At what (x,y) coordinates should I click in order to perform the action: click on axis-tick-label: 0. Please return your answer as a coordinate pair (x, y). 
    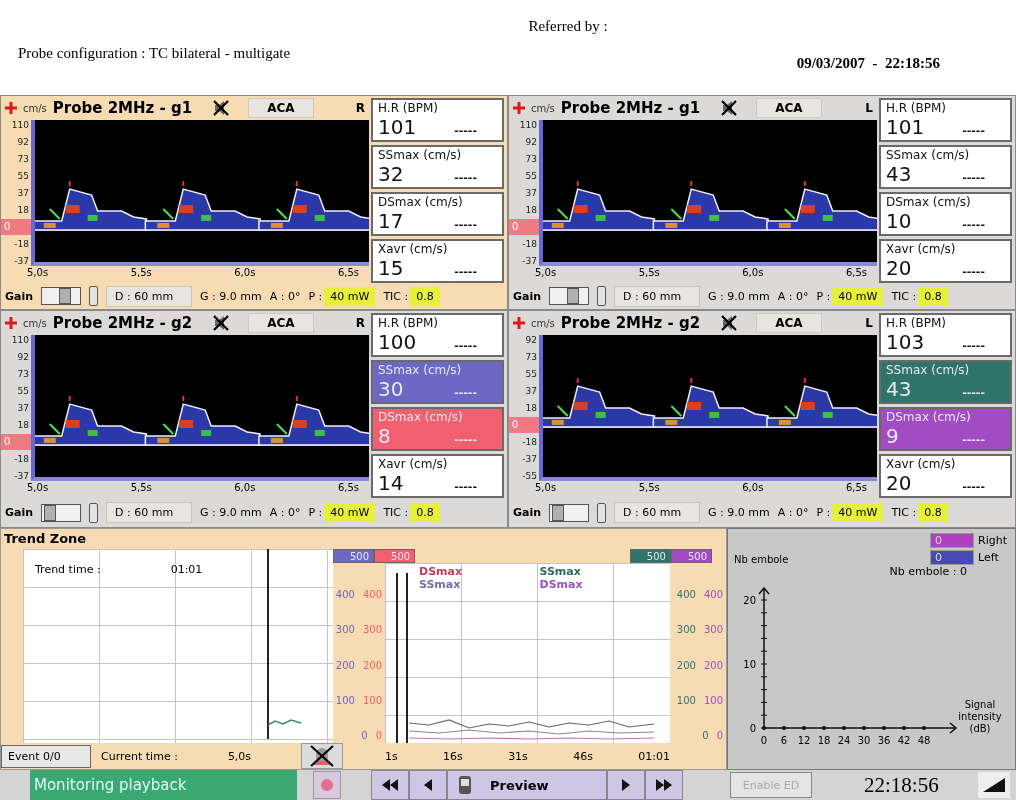
    Looking at the image, I should click on (764, 740).